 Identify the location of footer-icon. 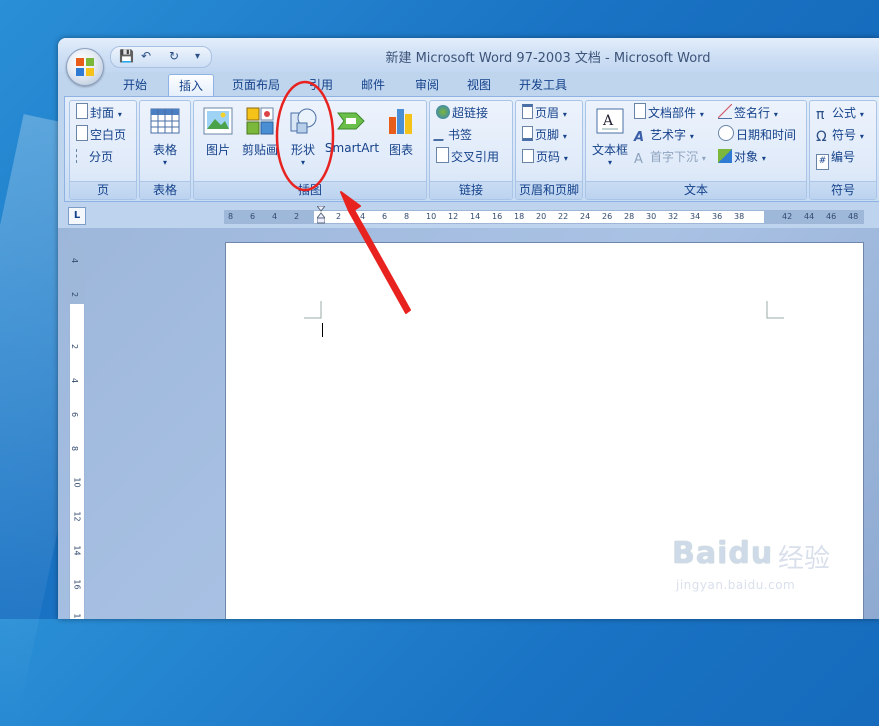
(527, 133).